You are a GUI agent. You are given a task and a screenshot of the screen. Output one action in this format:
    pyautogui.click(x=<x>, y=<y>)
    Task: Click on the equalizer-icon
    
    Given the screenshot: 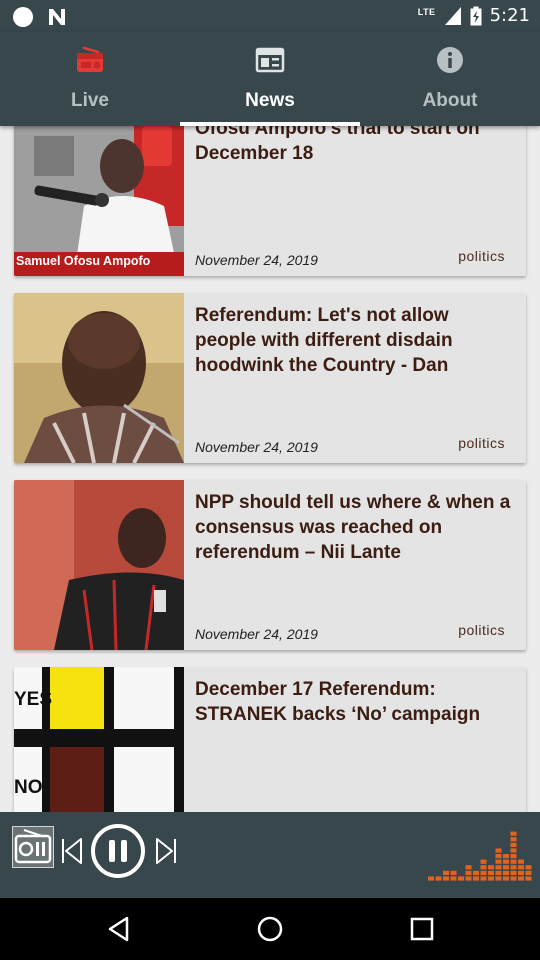 What is the action you would take?
    pyautogui.click(x=480, y=856)
    